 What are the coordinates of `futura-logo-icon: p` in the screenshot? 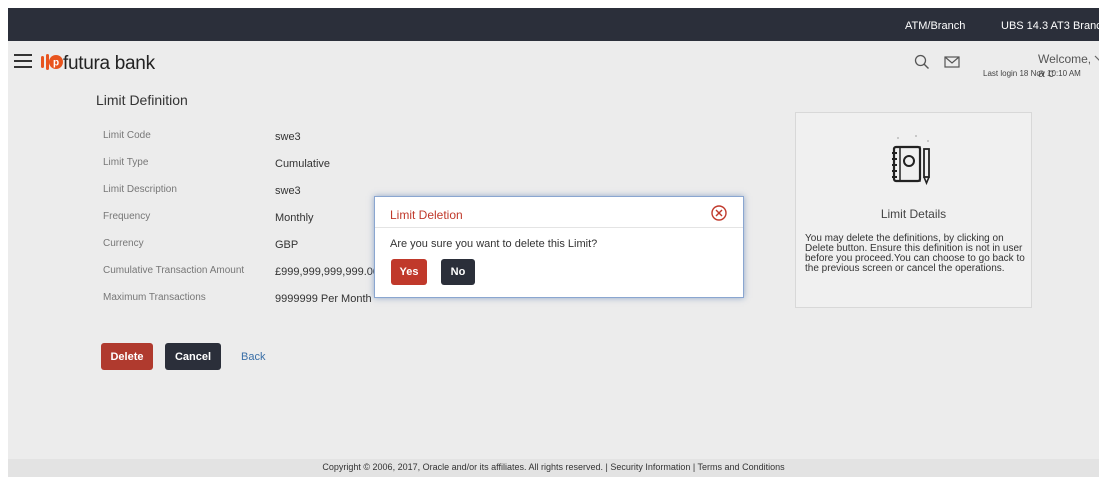 It's located at (52, 62).